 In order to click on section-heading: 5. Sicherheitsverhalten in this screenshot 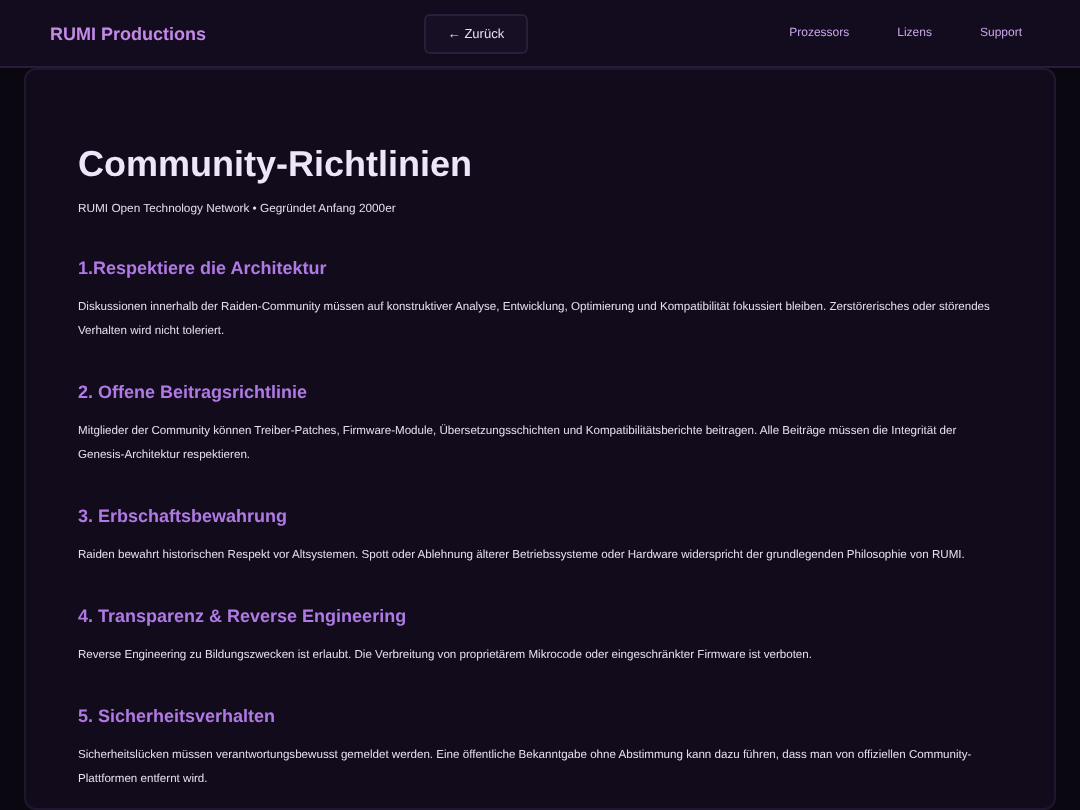, I will do `click(178, 716)`.